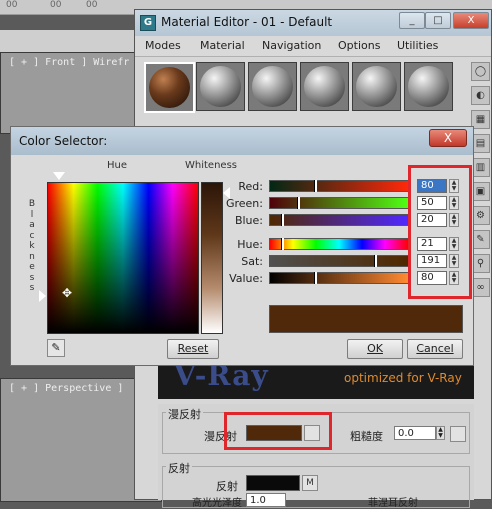  I want to click on saturation-slider, so click(339, 261).